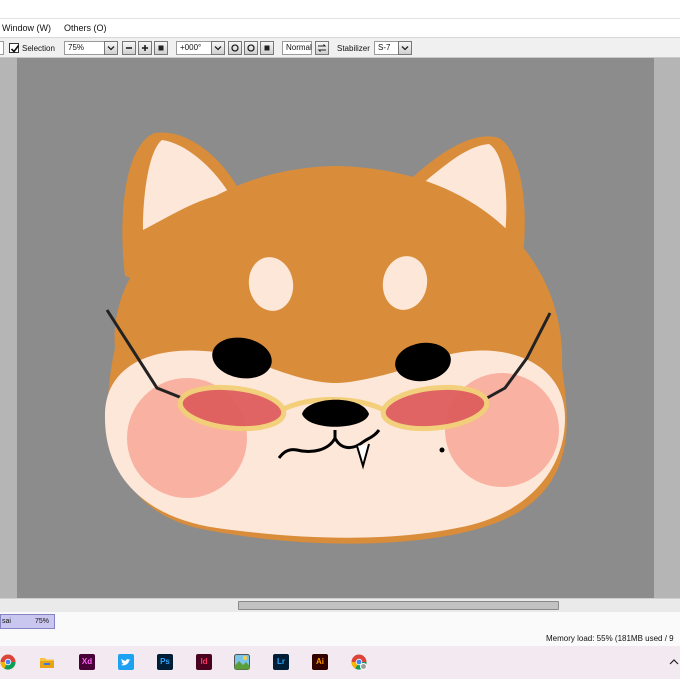 The width and height of the screenshot is (680, 679). Describe the element at coordinates (126, 662) in the screenshot. I see `twitter-icon` at that location.